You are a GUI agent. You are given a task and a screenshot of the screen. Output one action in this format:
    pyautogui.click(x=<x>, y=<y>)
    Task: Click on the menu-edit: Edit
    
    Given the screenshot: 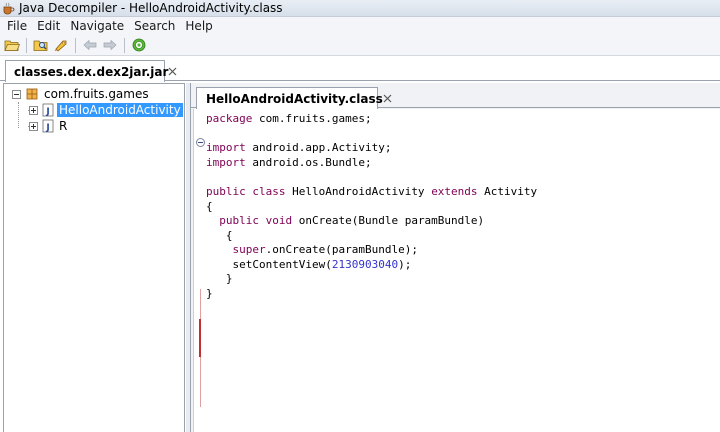 What is the action you would take?
    pyautogui.click(x=48, y=26)
    